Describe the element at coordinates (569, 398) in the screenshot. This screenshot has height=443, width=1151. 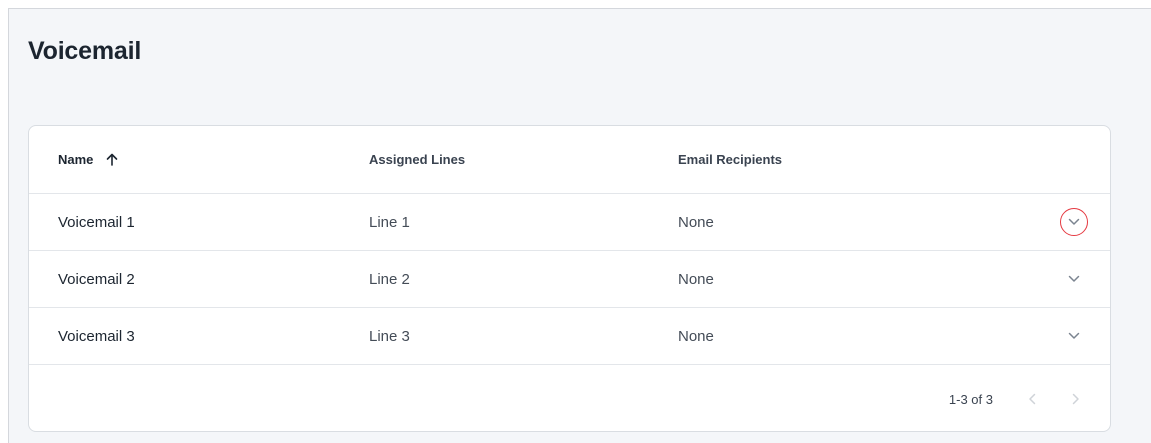
I see `table-pagination: 1-3 of 3` at that location.